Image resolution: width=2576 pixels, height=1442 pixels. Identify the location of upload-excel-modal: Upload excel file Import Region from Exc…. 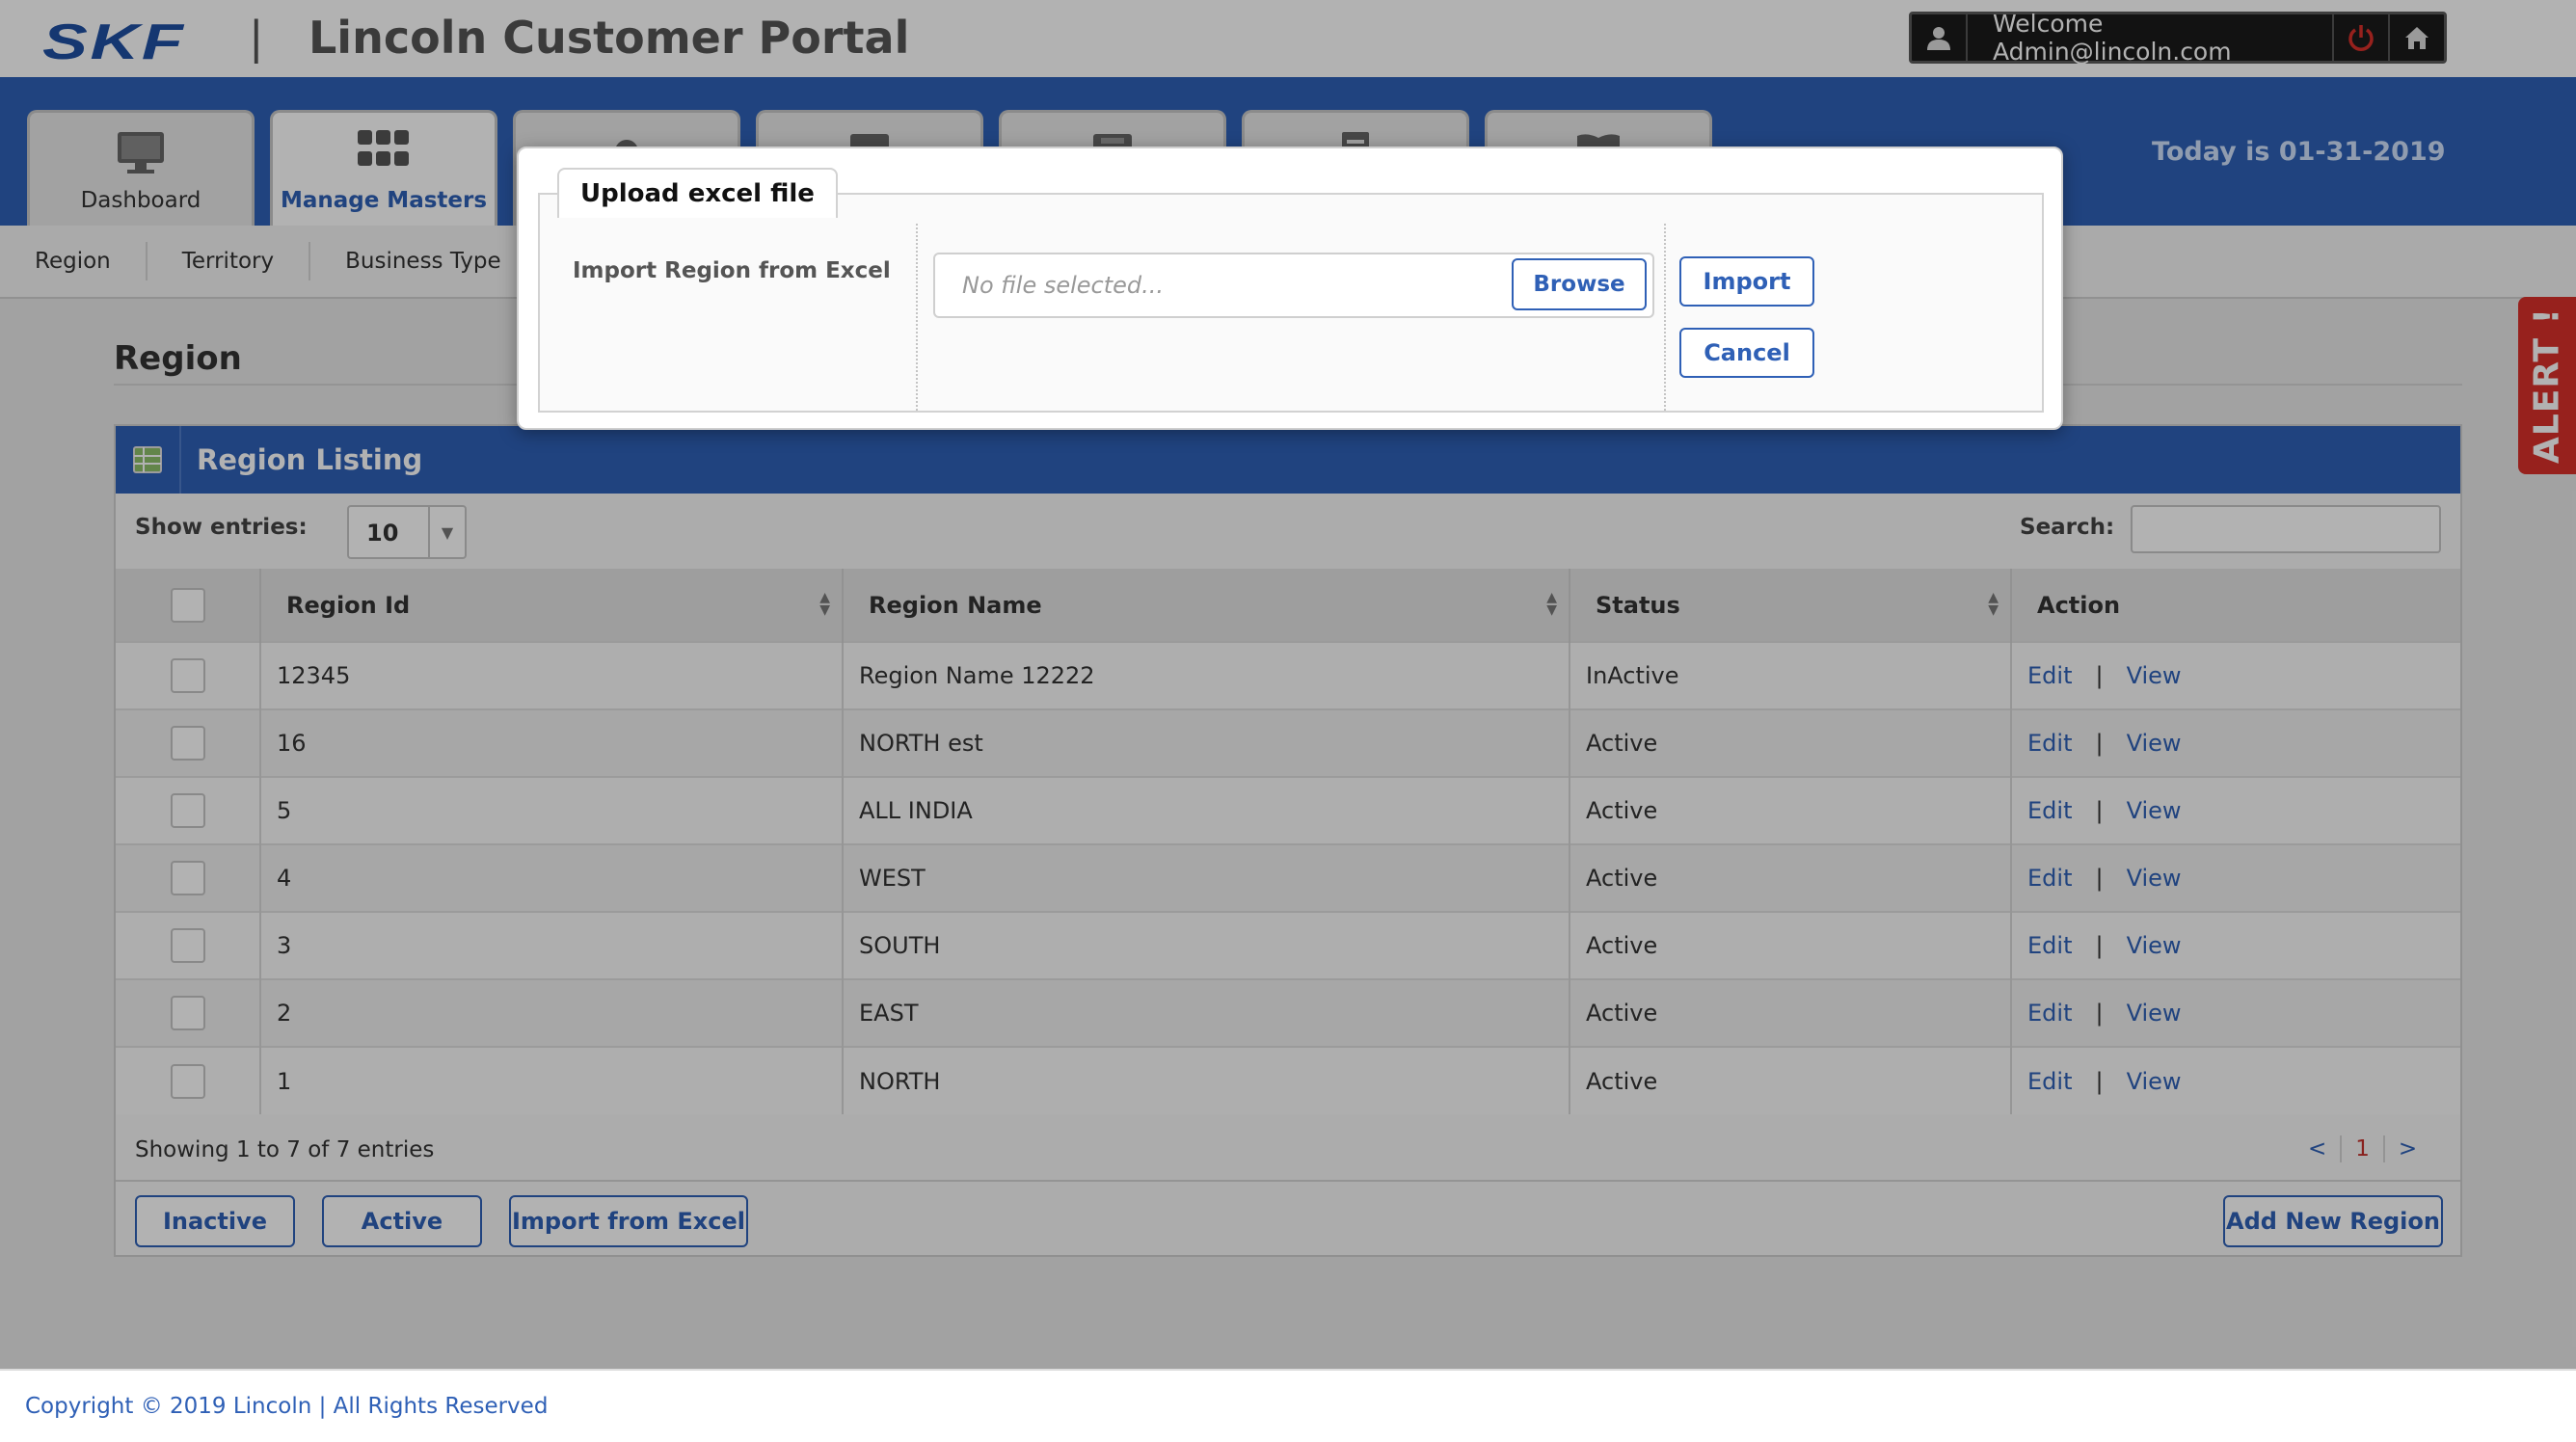
(1290, 288).